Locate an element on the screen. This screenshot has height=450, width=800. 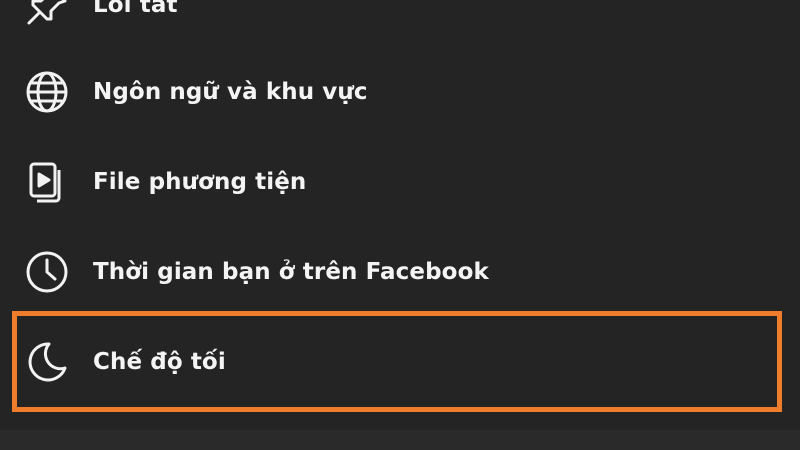
moon-icon is located at coordinates (47, 362).